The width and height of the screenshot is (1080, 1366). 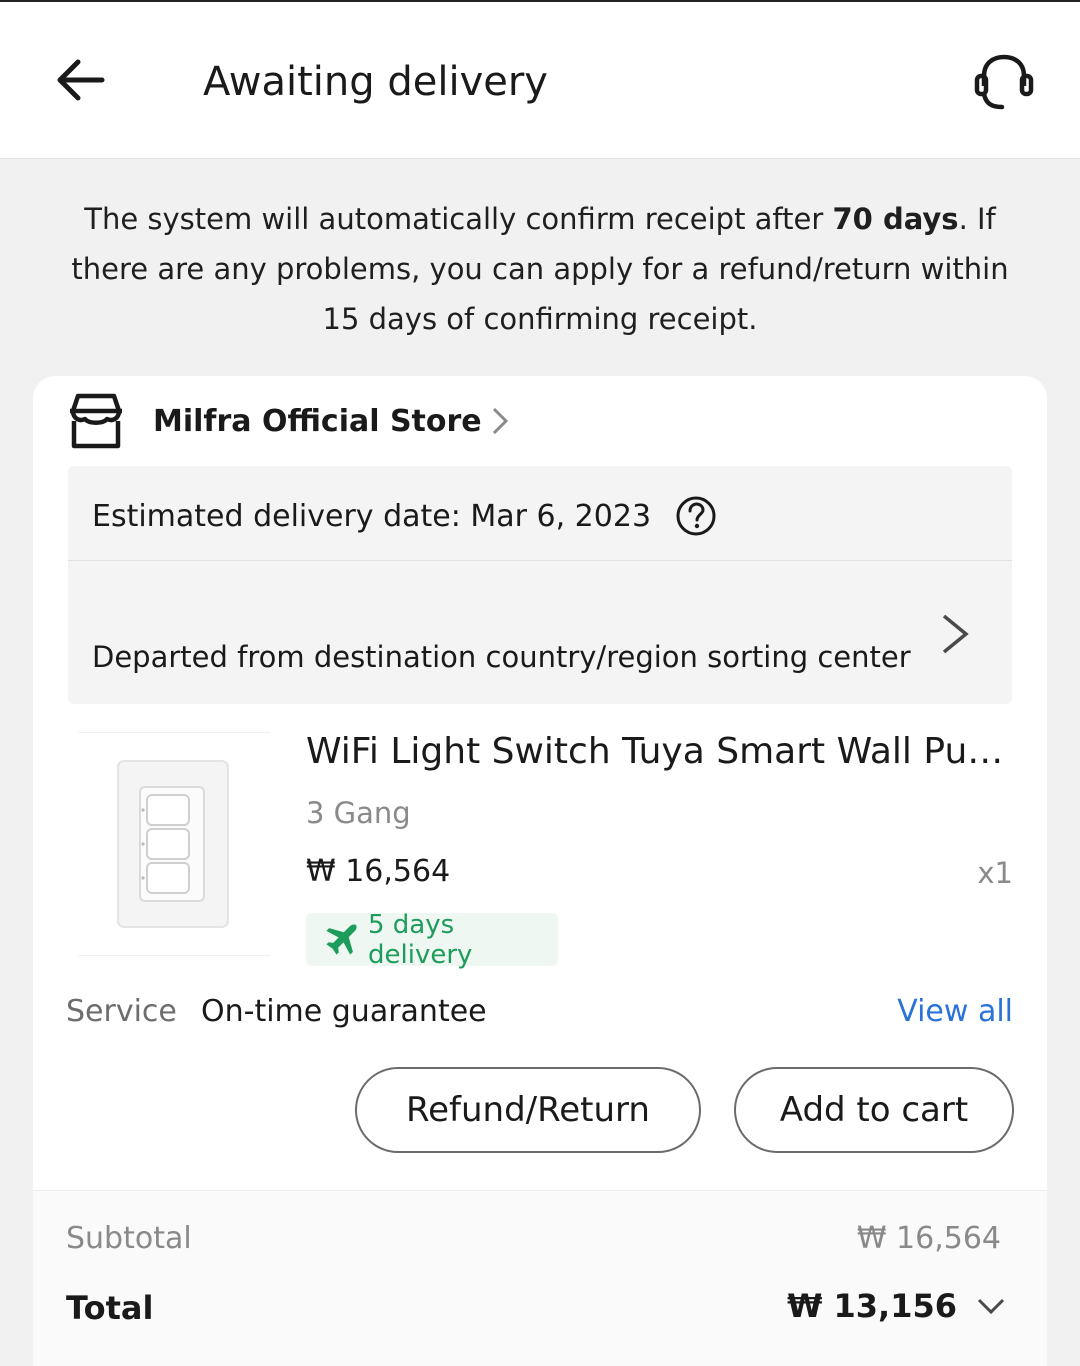 What do you see at coordinates (955, 1011) in the screenshot?
I see `view-all-link: View all` at bounding box center [955, 1011].